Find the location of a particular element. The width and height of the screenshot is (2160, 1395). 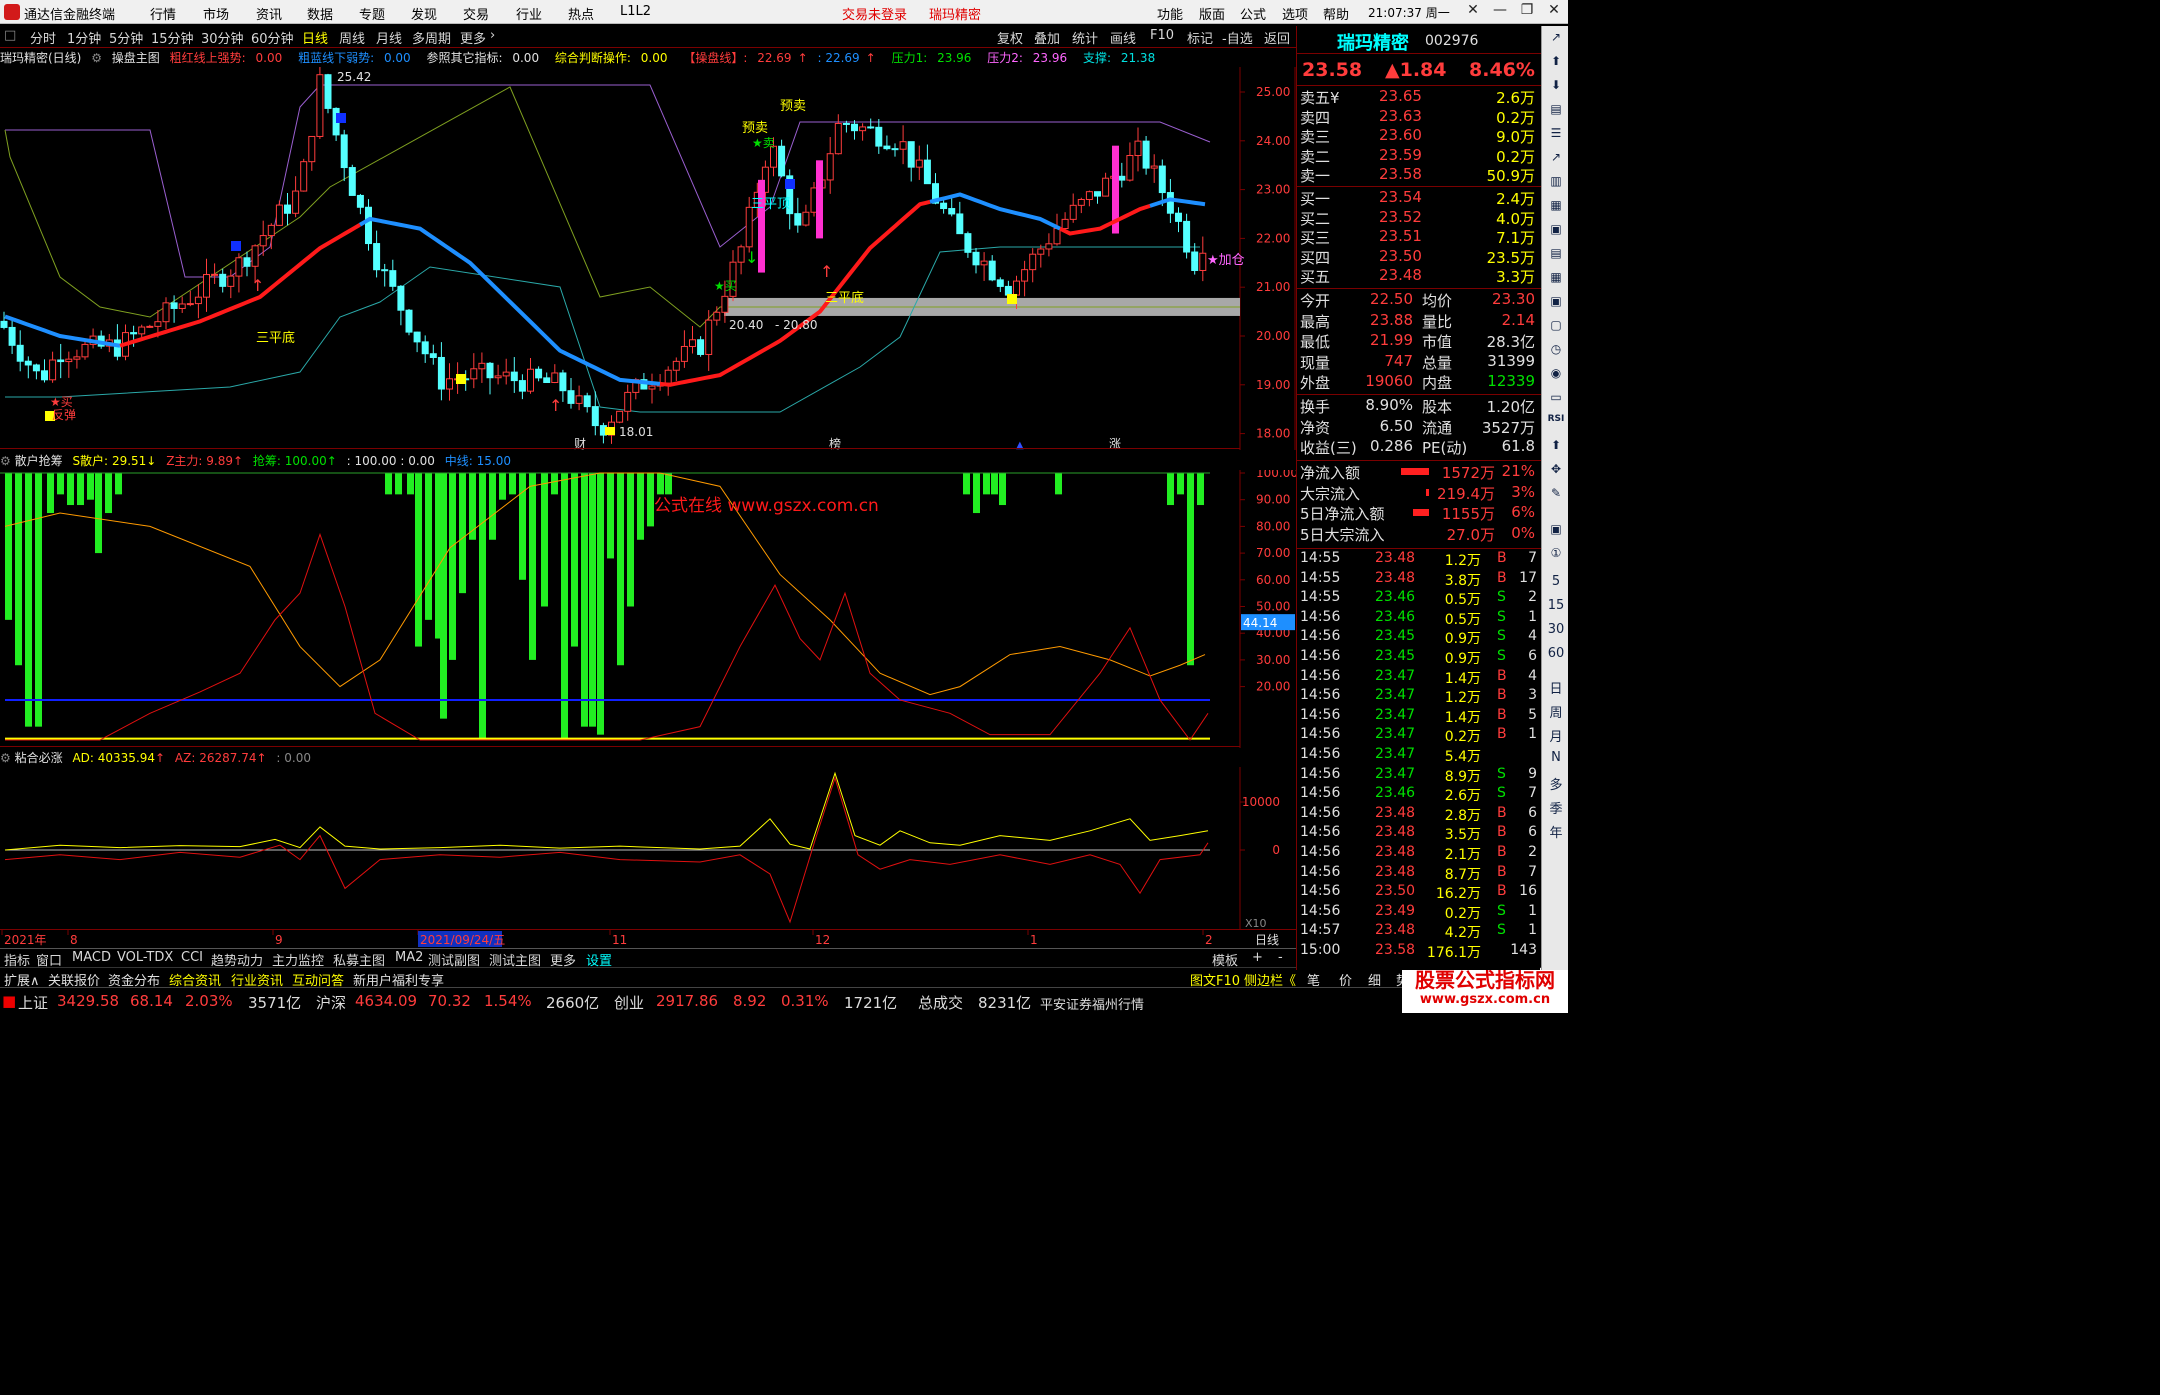

menu-shuju: 数据 is located at coordinates (320, 13).